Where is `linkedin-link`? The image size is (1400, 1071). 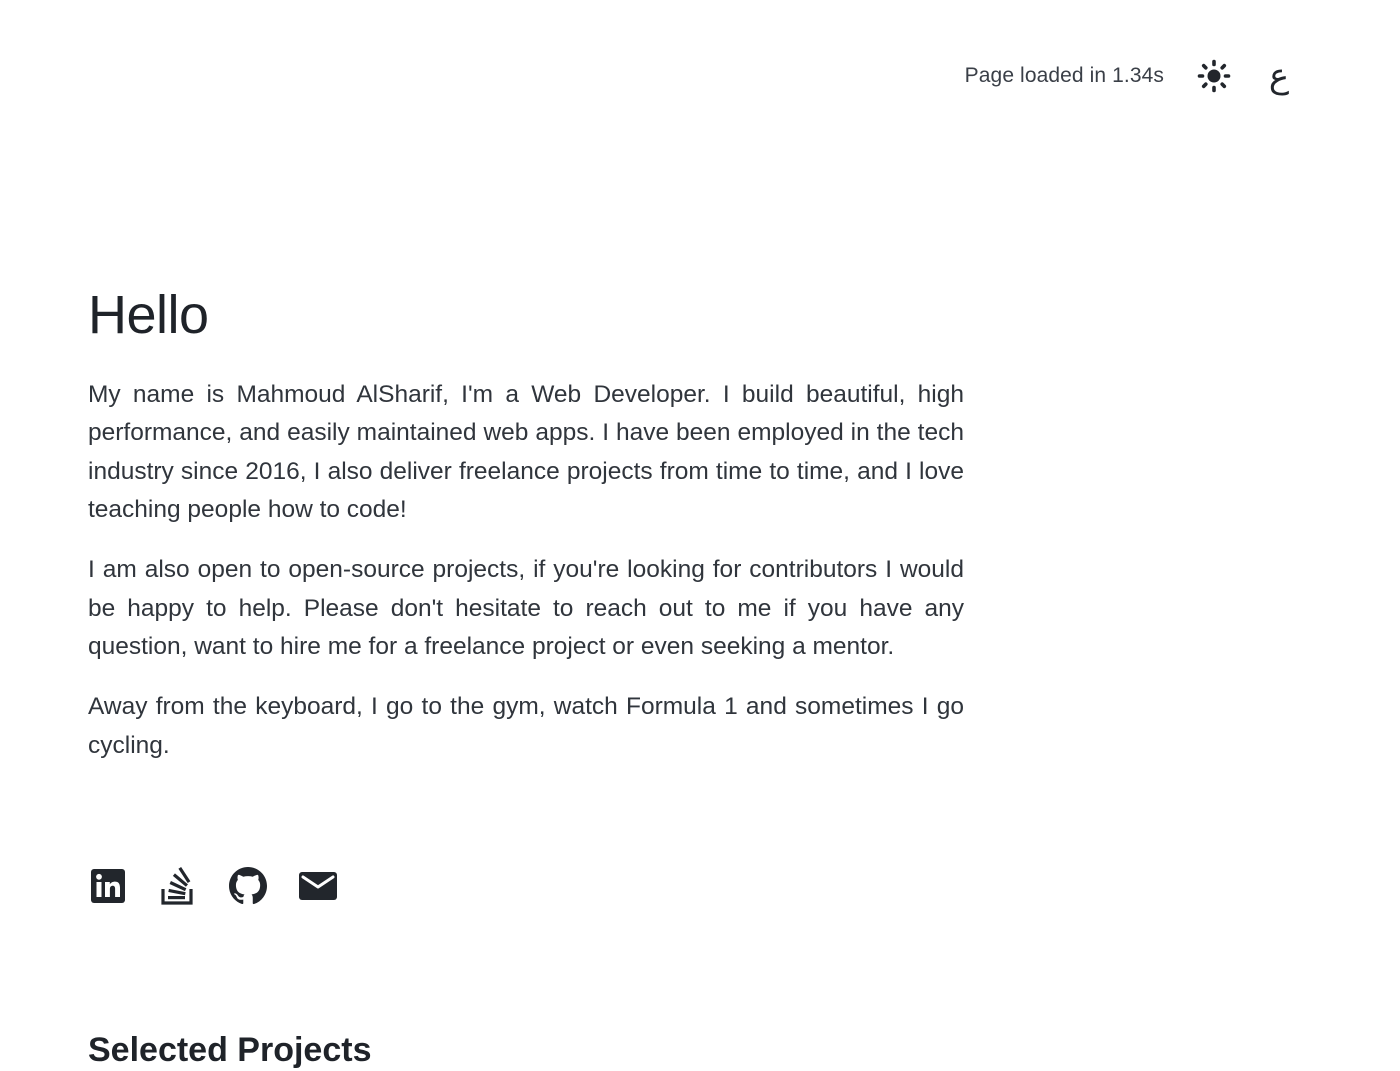 linkedin-link is located at coordinates (108, 886).